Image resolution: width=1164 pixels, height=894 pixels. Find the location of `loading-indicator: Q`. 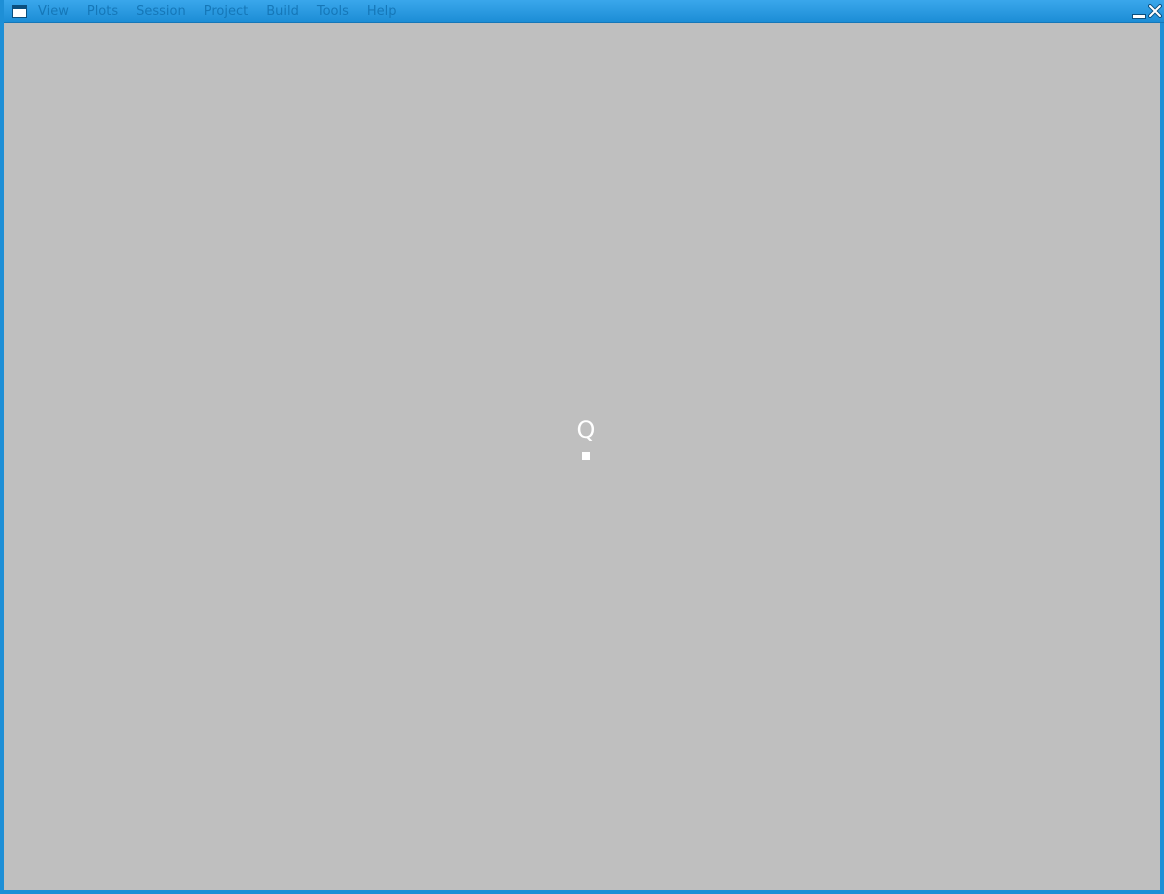

loading-indicator: Q is located at coordinates (586, 440).